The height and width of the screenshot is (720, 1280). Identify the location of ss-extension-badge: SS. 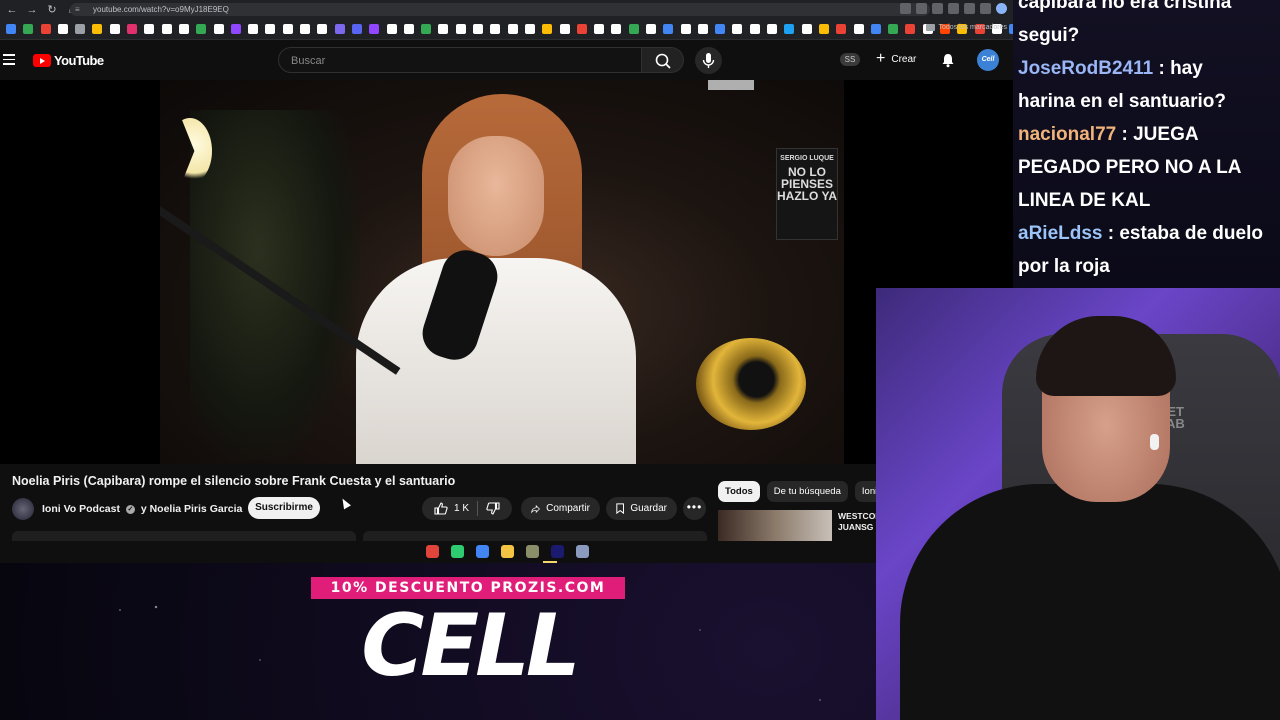
(850, 59).